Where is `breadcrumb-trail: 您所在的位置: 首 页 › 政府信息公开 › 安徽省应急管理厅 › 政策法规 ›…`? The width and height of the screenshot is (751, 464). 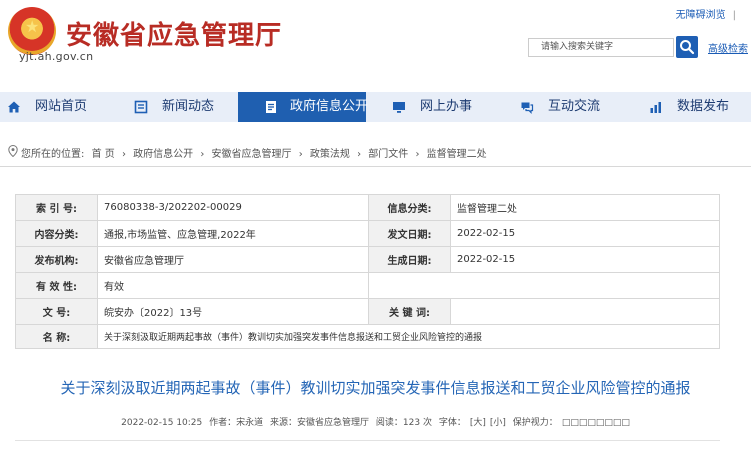 breadcrumb-trail: 您所在的位置: 首 页 › 政府信息公开 › 安徽省应急管理厅 › 政策法规 ›… is located at coordinates (256, 152).